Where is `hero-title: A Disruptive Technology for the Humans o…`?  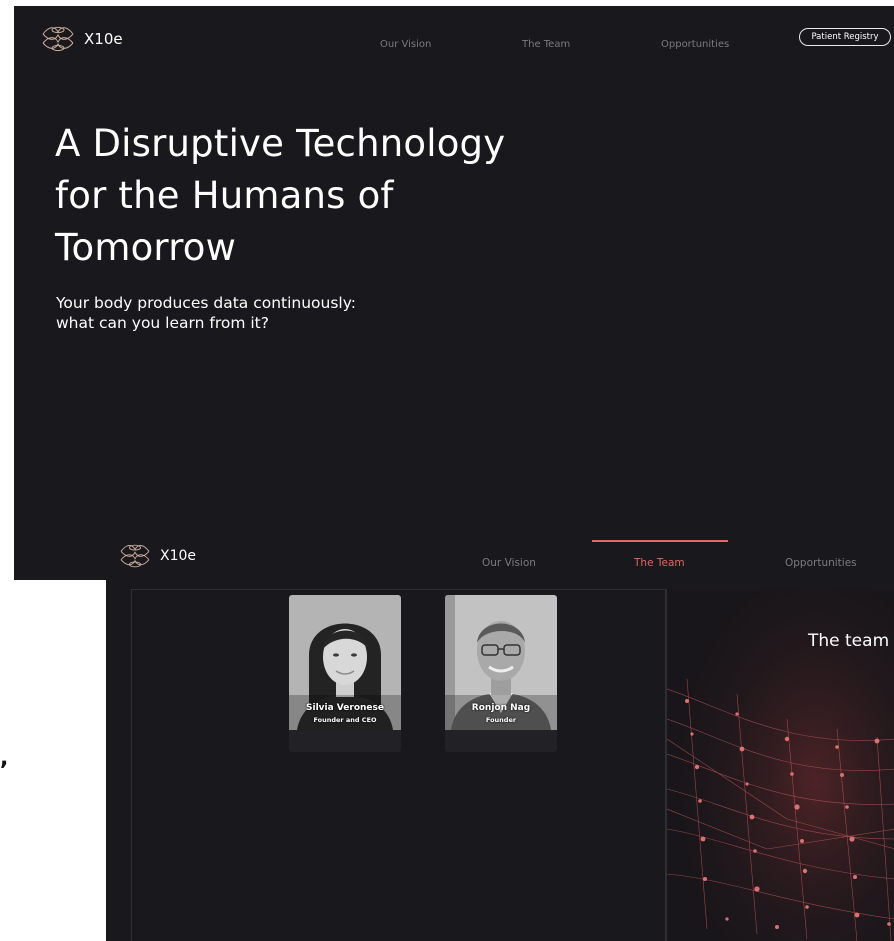 hero-title: A Disruptive Technology for the Humans o… is located at coordinates (365, 196).